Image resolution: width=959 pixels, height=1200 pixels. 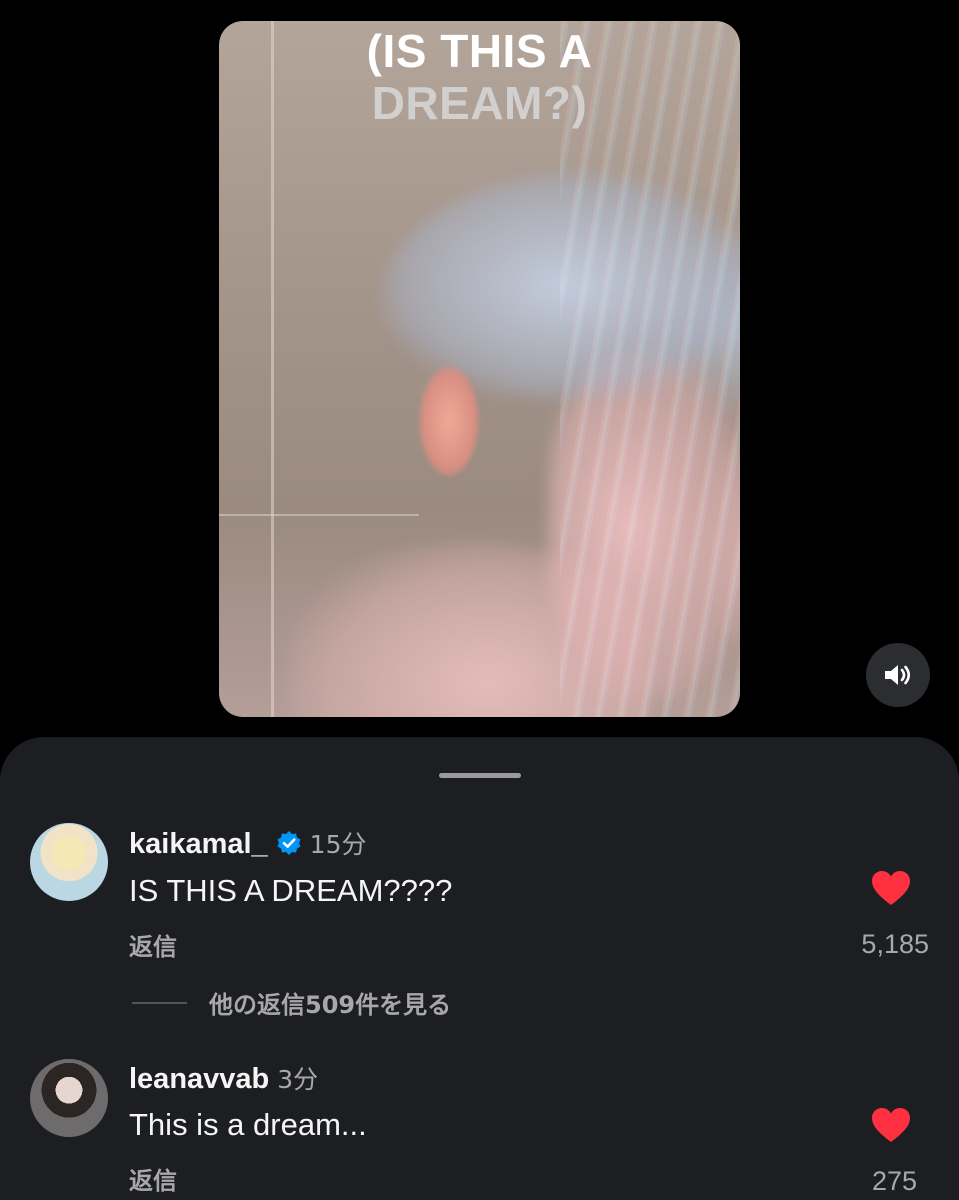 What do you see at coordinates (199, 1079) in the screenshot?
I see `comment-username: leanavvab` at bounding box center [199, 1079].